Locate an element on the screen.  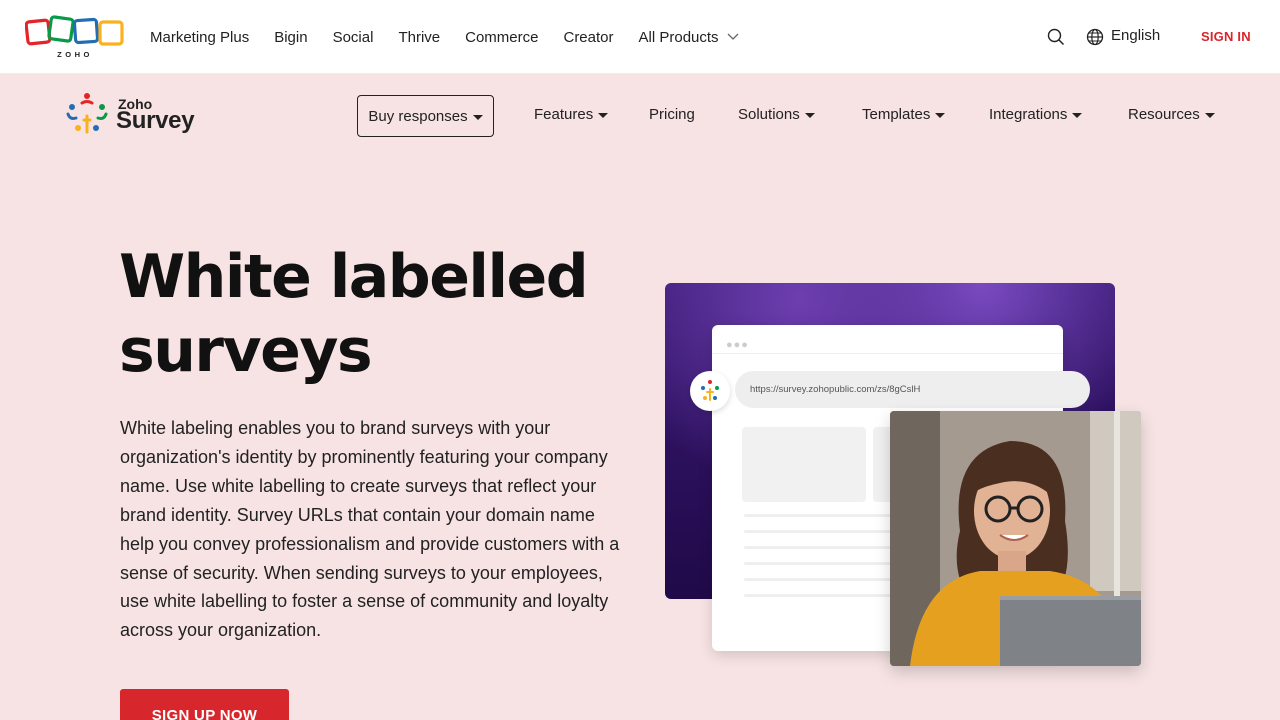
nav-link-creator: Creator is located at coordinates (588, 37).